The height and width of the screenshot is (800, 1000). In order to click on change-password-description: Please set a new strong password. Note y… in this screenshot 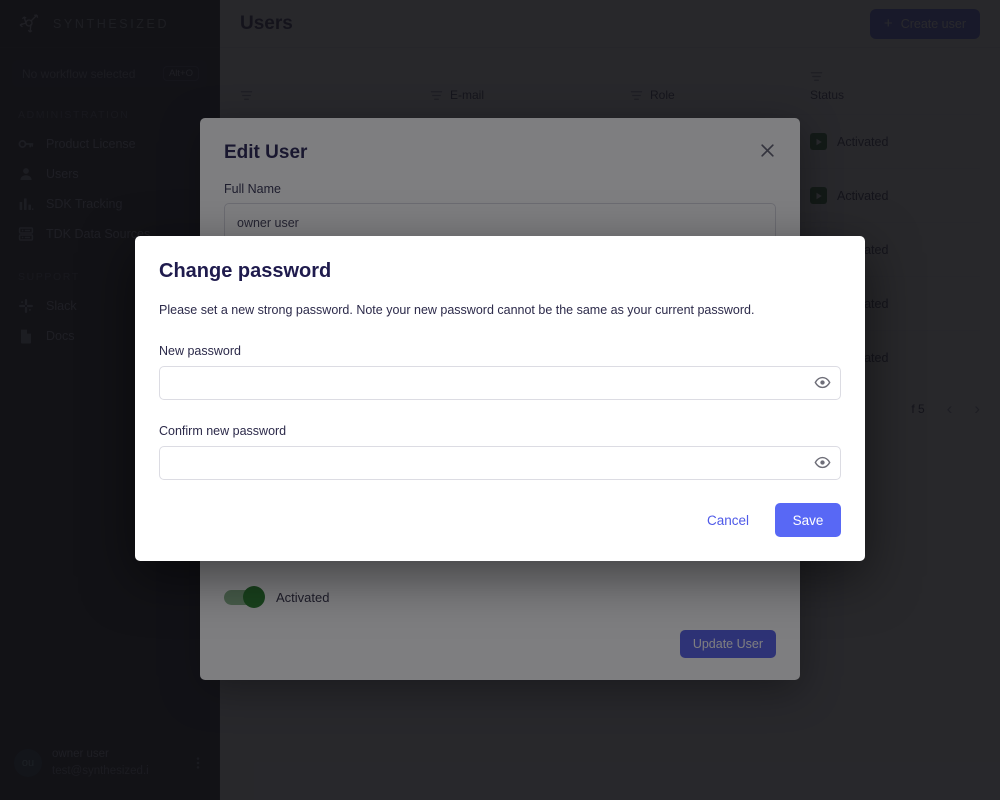, I will do `click(457, 310)`.